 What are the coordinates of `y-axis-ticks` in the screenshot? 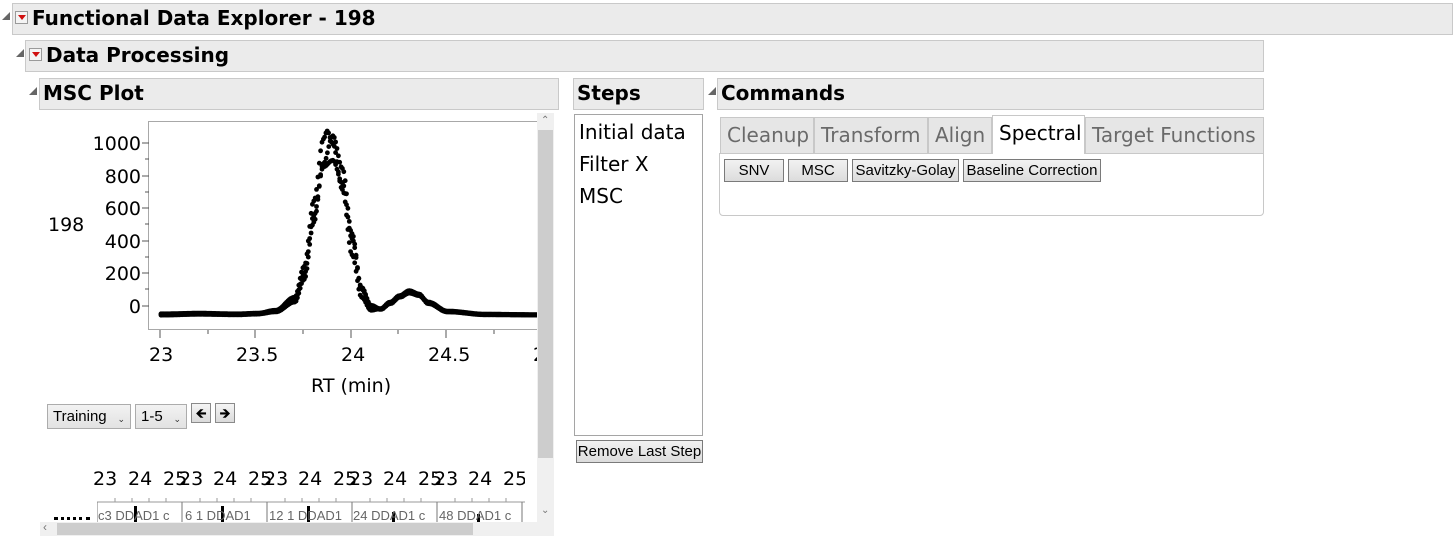 It's located at (145, 224).